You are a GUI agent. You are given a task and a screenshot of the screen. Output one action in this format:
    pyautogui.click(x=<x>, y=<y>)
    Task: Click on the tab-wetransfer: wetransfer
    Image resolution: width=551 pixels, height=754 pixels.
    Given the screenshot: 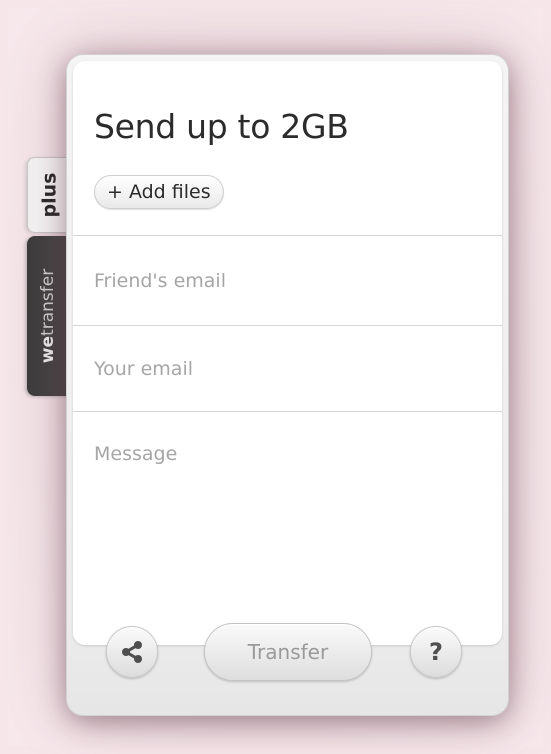 What is the action you would take?
    pyautogui.click(x=48, y=316)
    